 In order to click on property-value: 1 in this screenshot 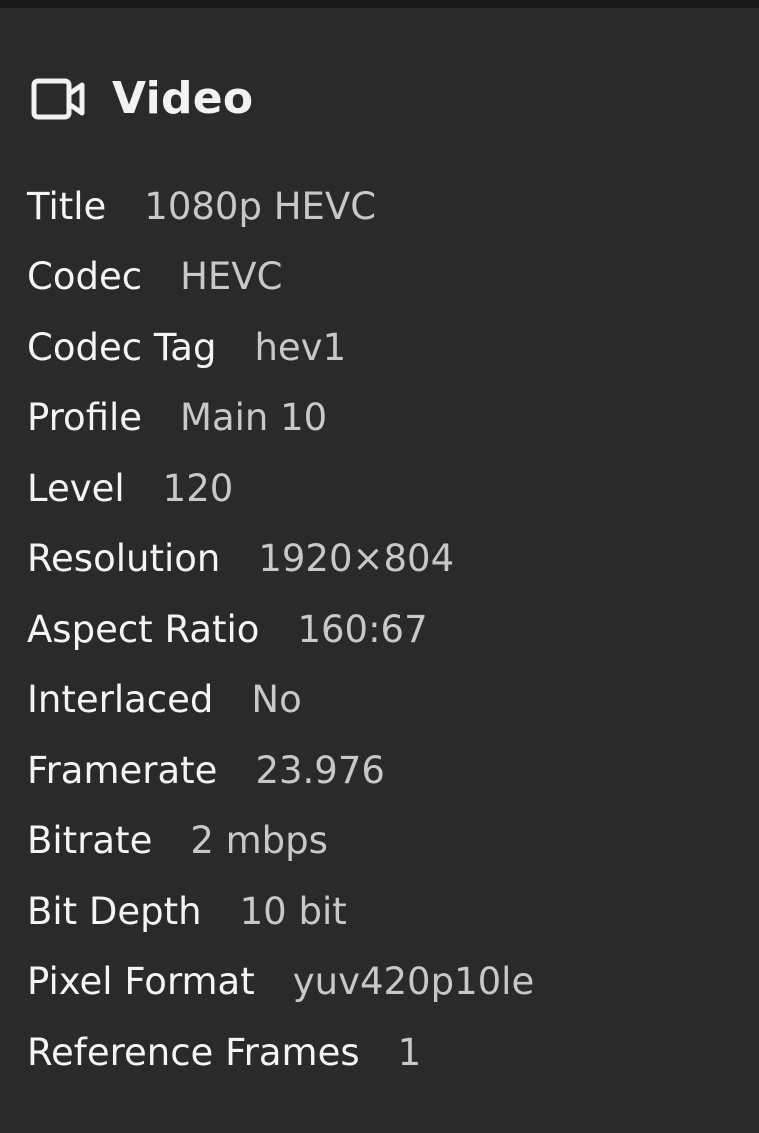, I will do `click(409, 1052)`.